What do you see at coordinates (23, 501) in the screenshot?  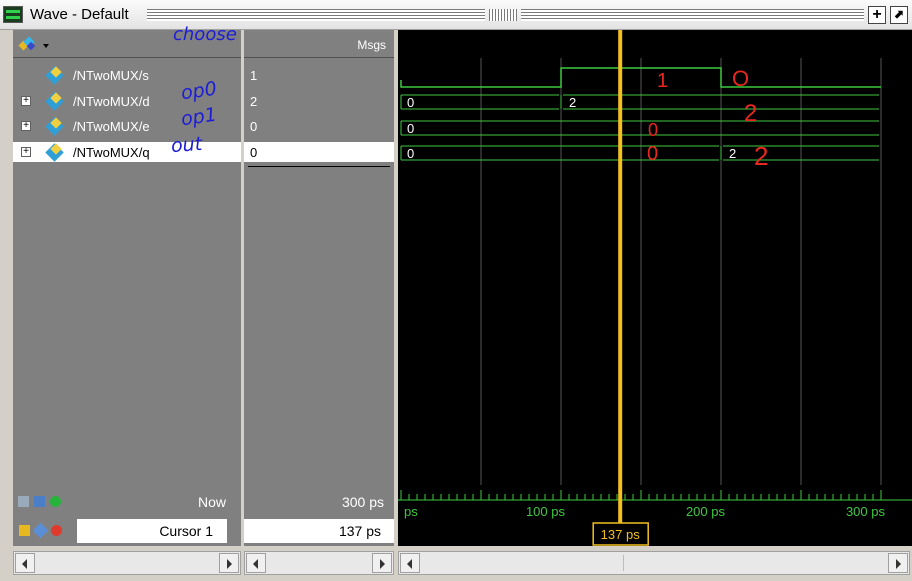 I see `zoom-icon` at bounding box center [23, 501].